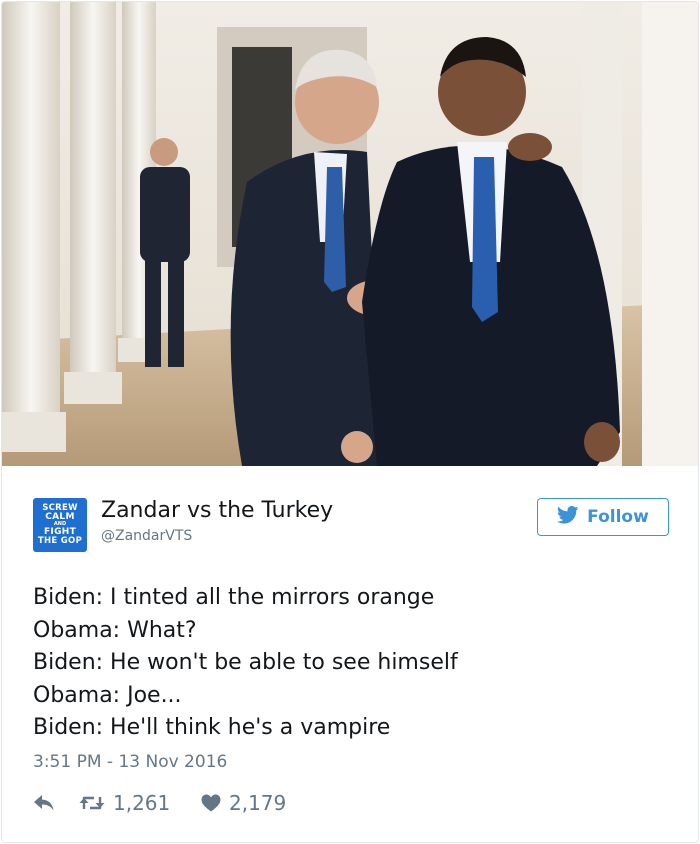 Image resolution: width=700 pixels, height=844 pixels. What do you see at coordinates (60, 525) in the screenshot?
I see `avatar: SCREW CALM AND FIGHT THE GOP` at bounding box center [60, 525].